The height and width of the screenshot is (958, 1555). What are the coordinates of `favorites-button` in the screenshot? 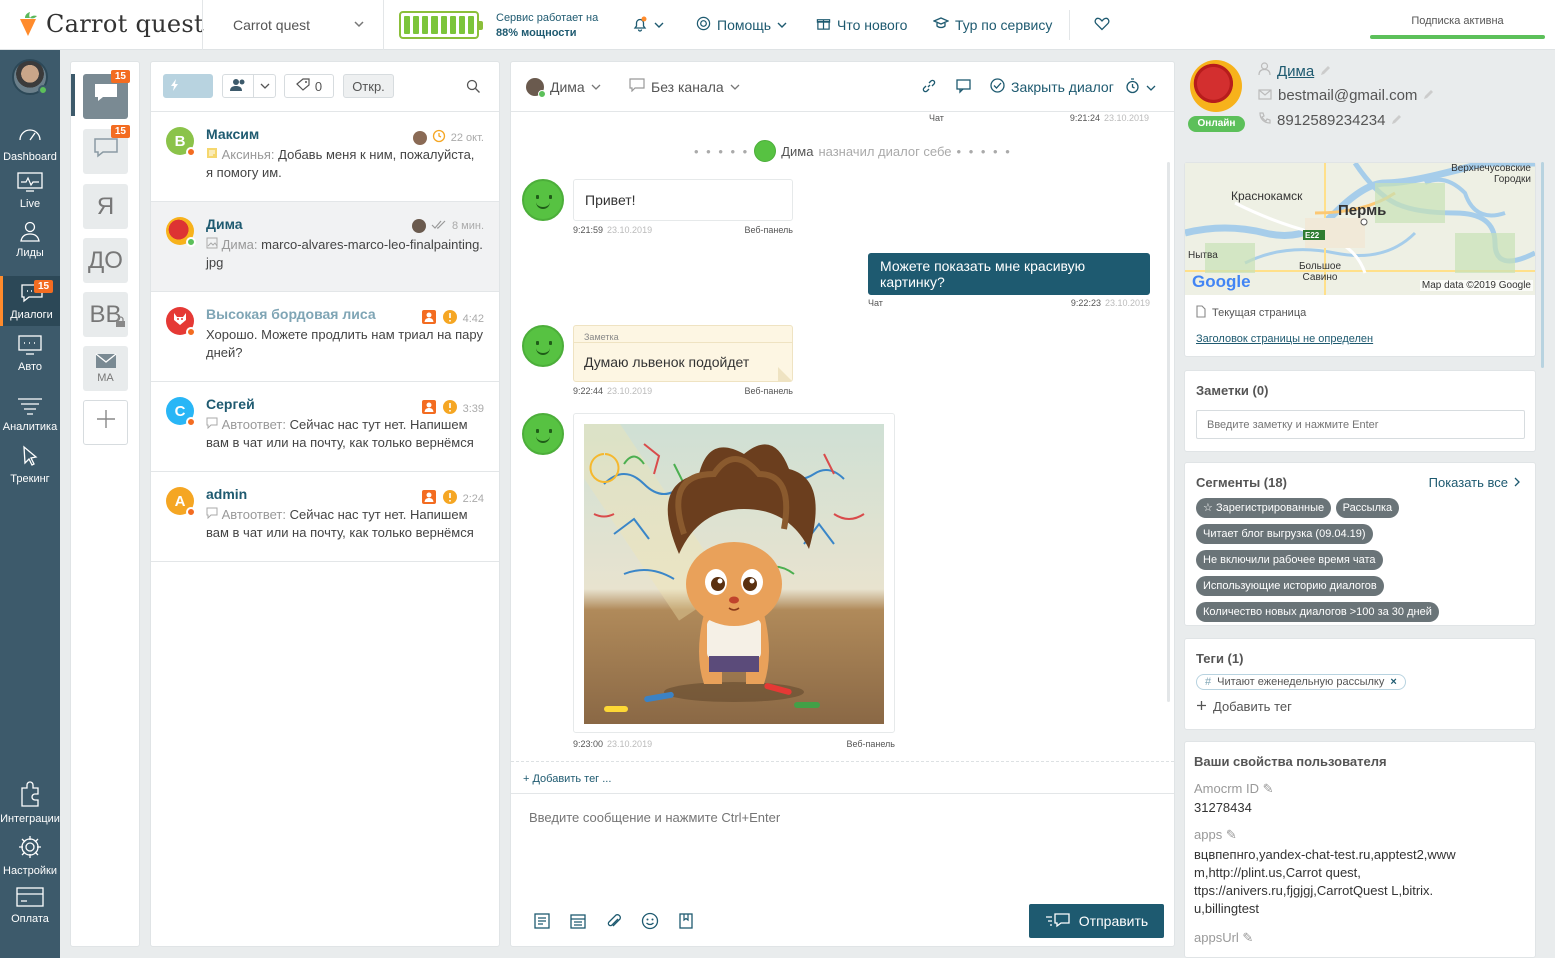 It's located at (1102, 25).